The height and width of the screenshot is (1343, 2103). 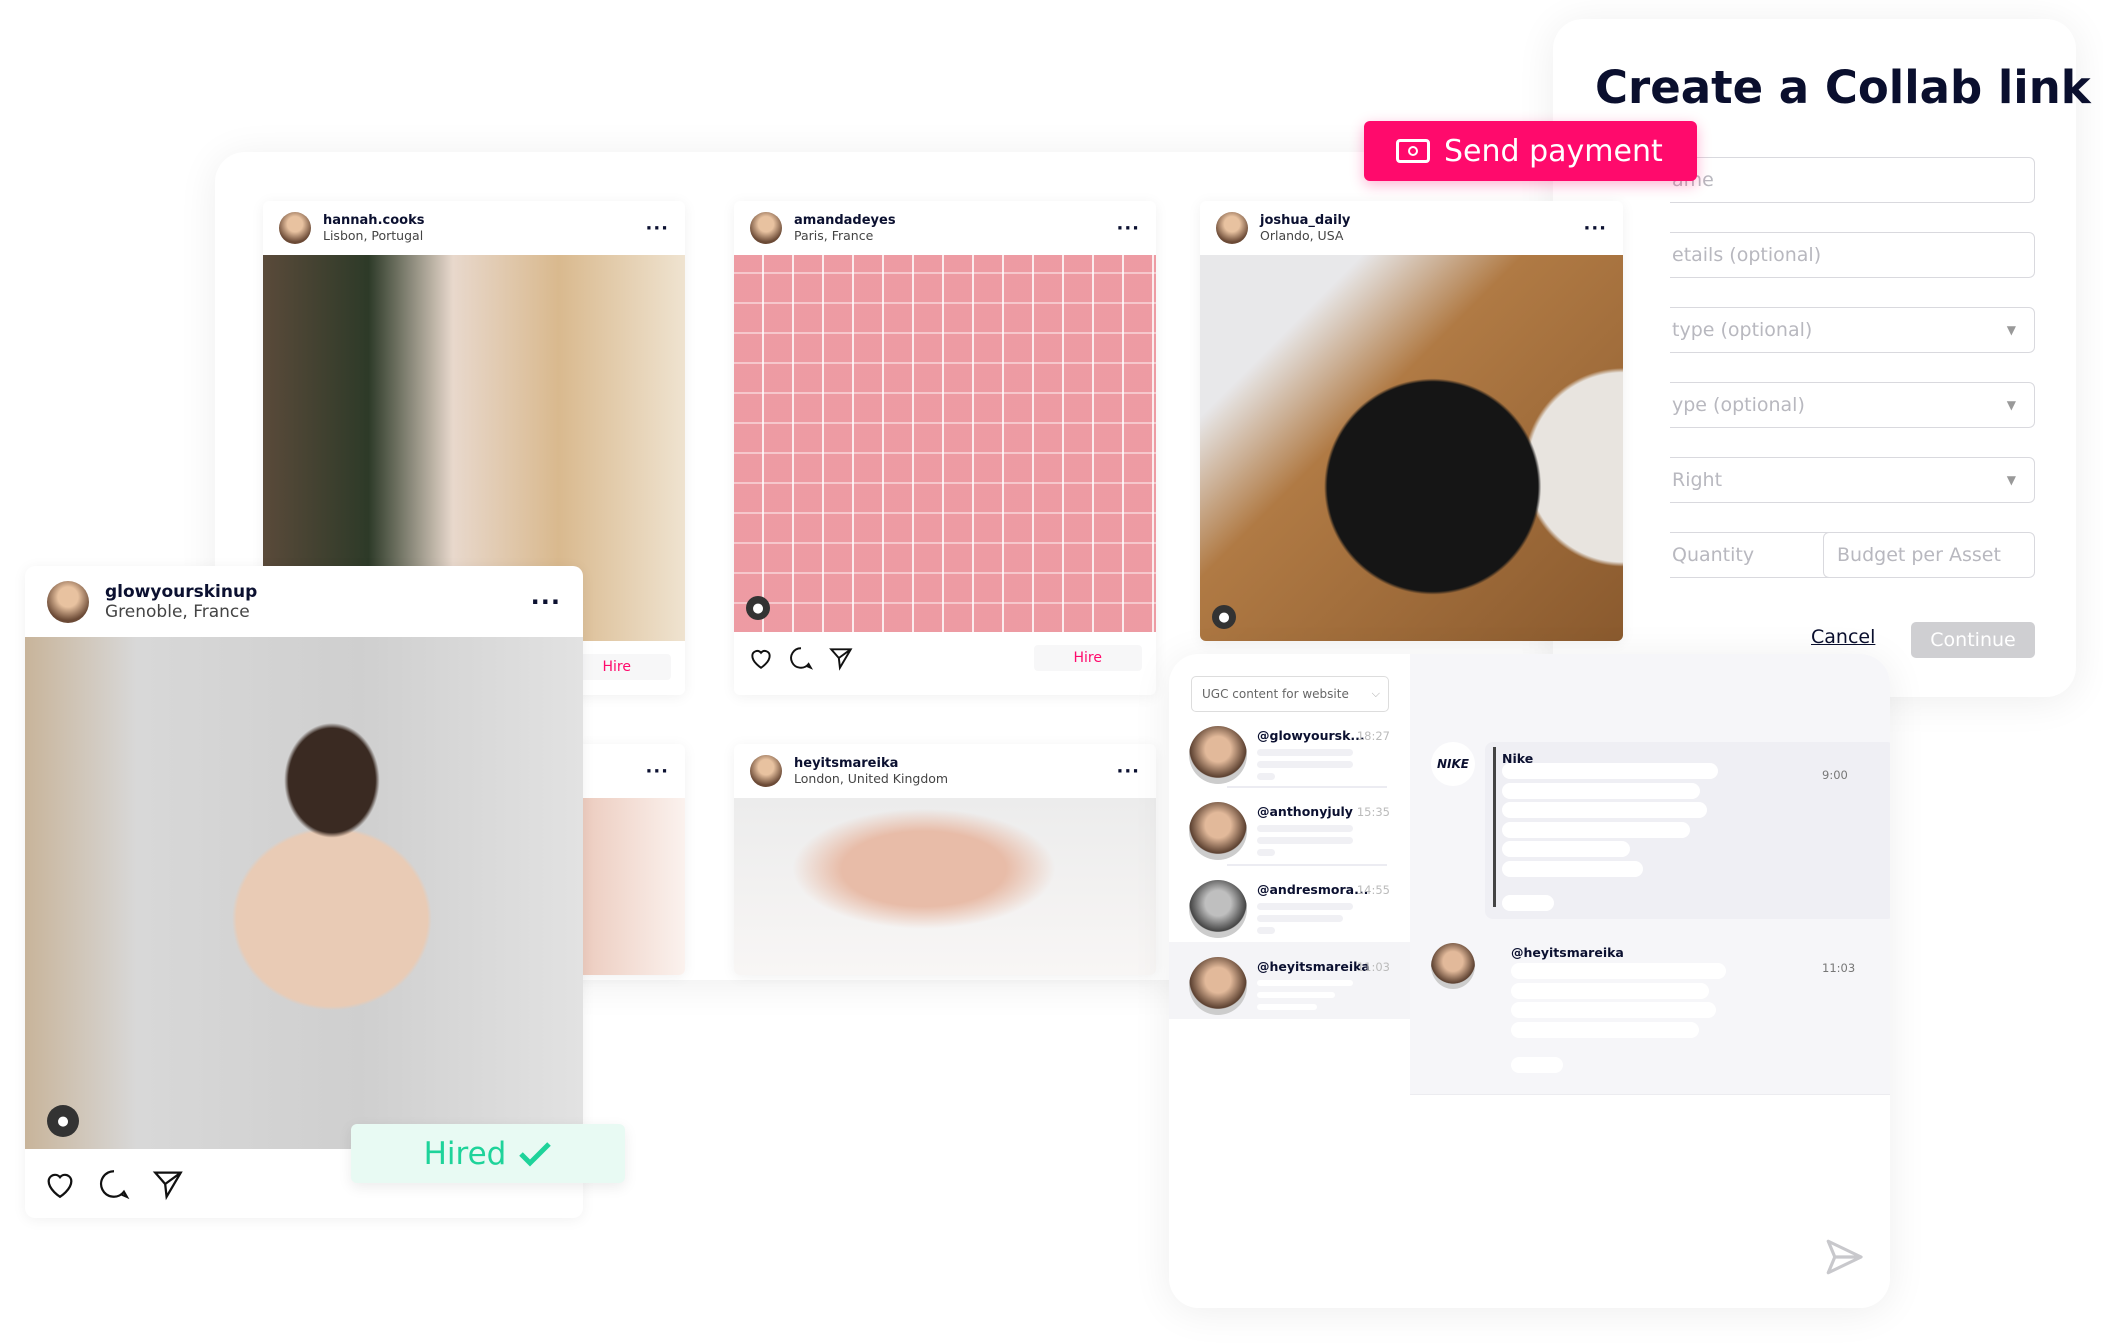 What do you see at coordinates (1843, 87) in the screenshot?
I see `collab-title: Create a Collab link` at bounding box center [1843, 87].